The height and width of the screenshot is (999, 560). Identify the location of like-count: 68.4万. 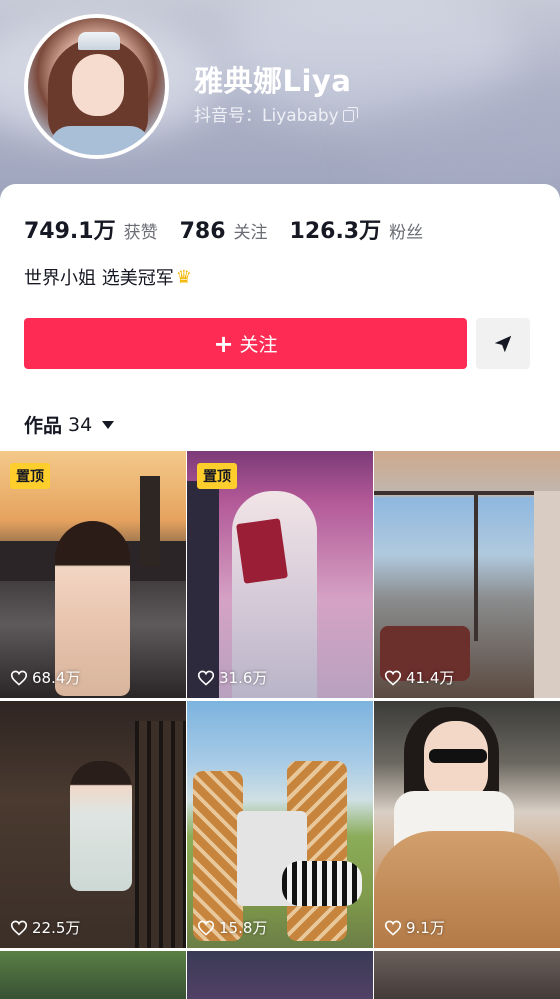
(45, 677).